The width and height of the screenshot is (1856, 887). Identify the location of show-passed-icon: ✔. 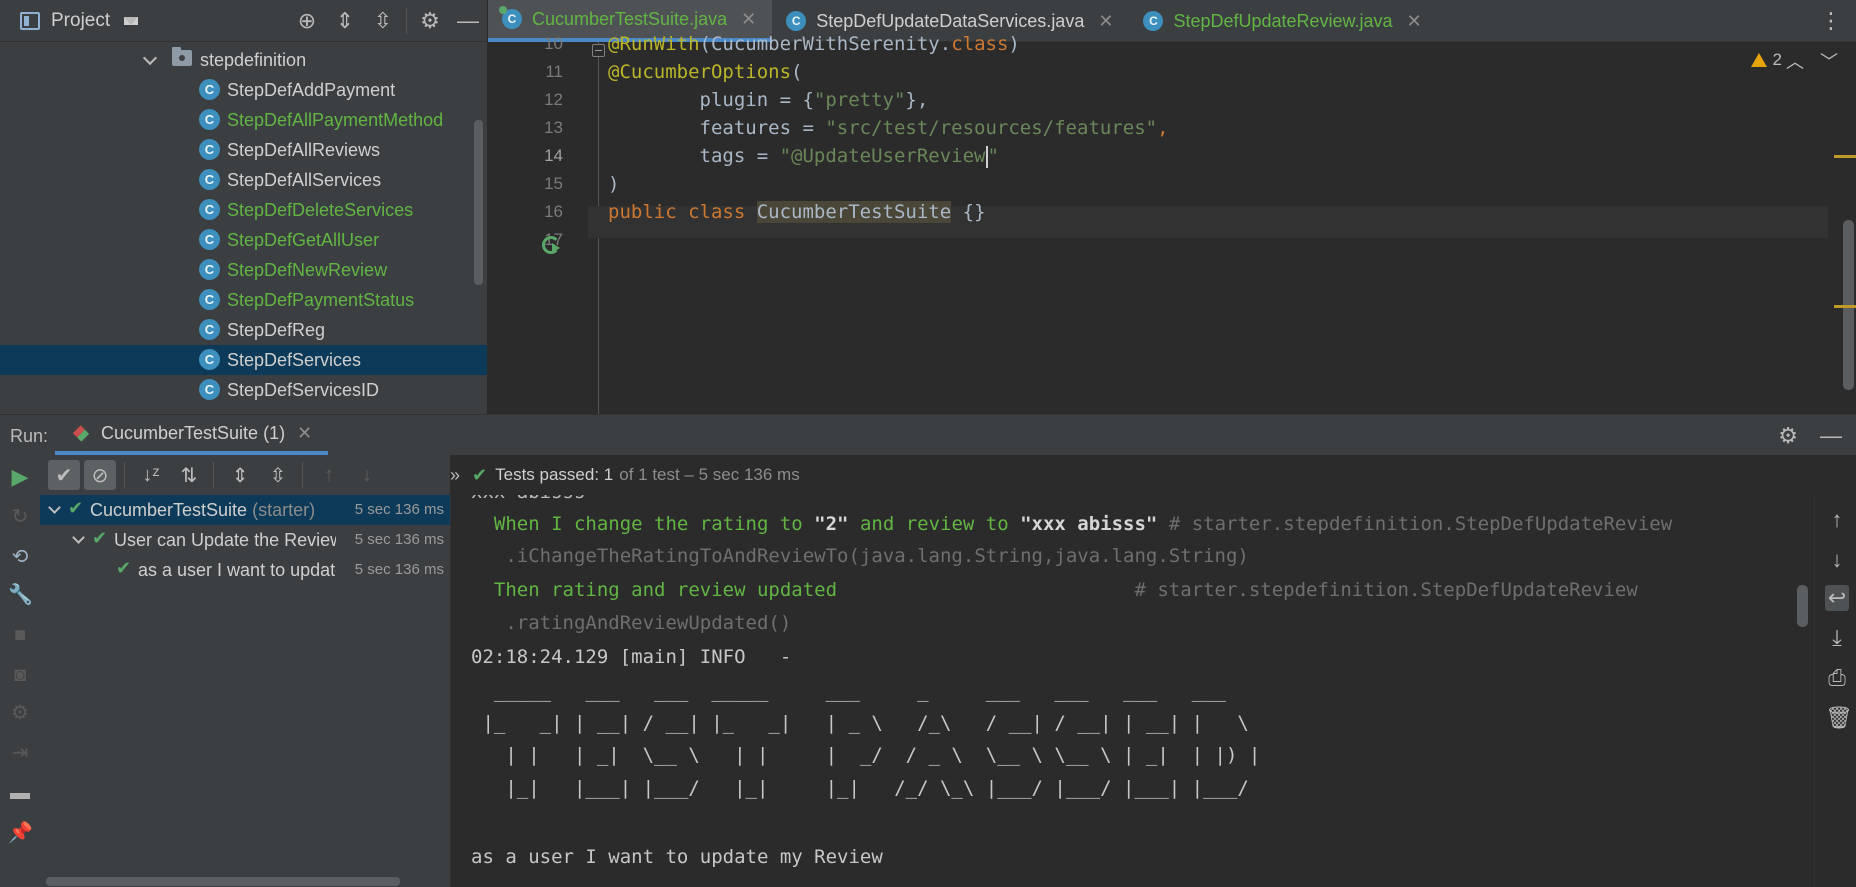
(64, 475).